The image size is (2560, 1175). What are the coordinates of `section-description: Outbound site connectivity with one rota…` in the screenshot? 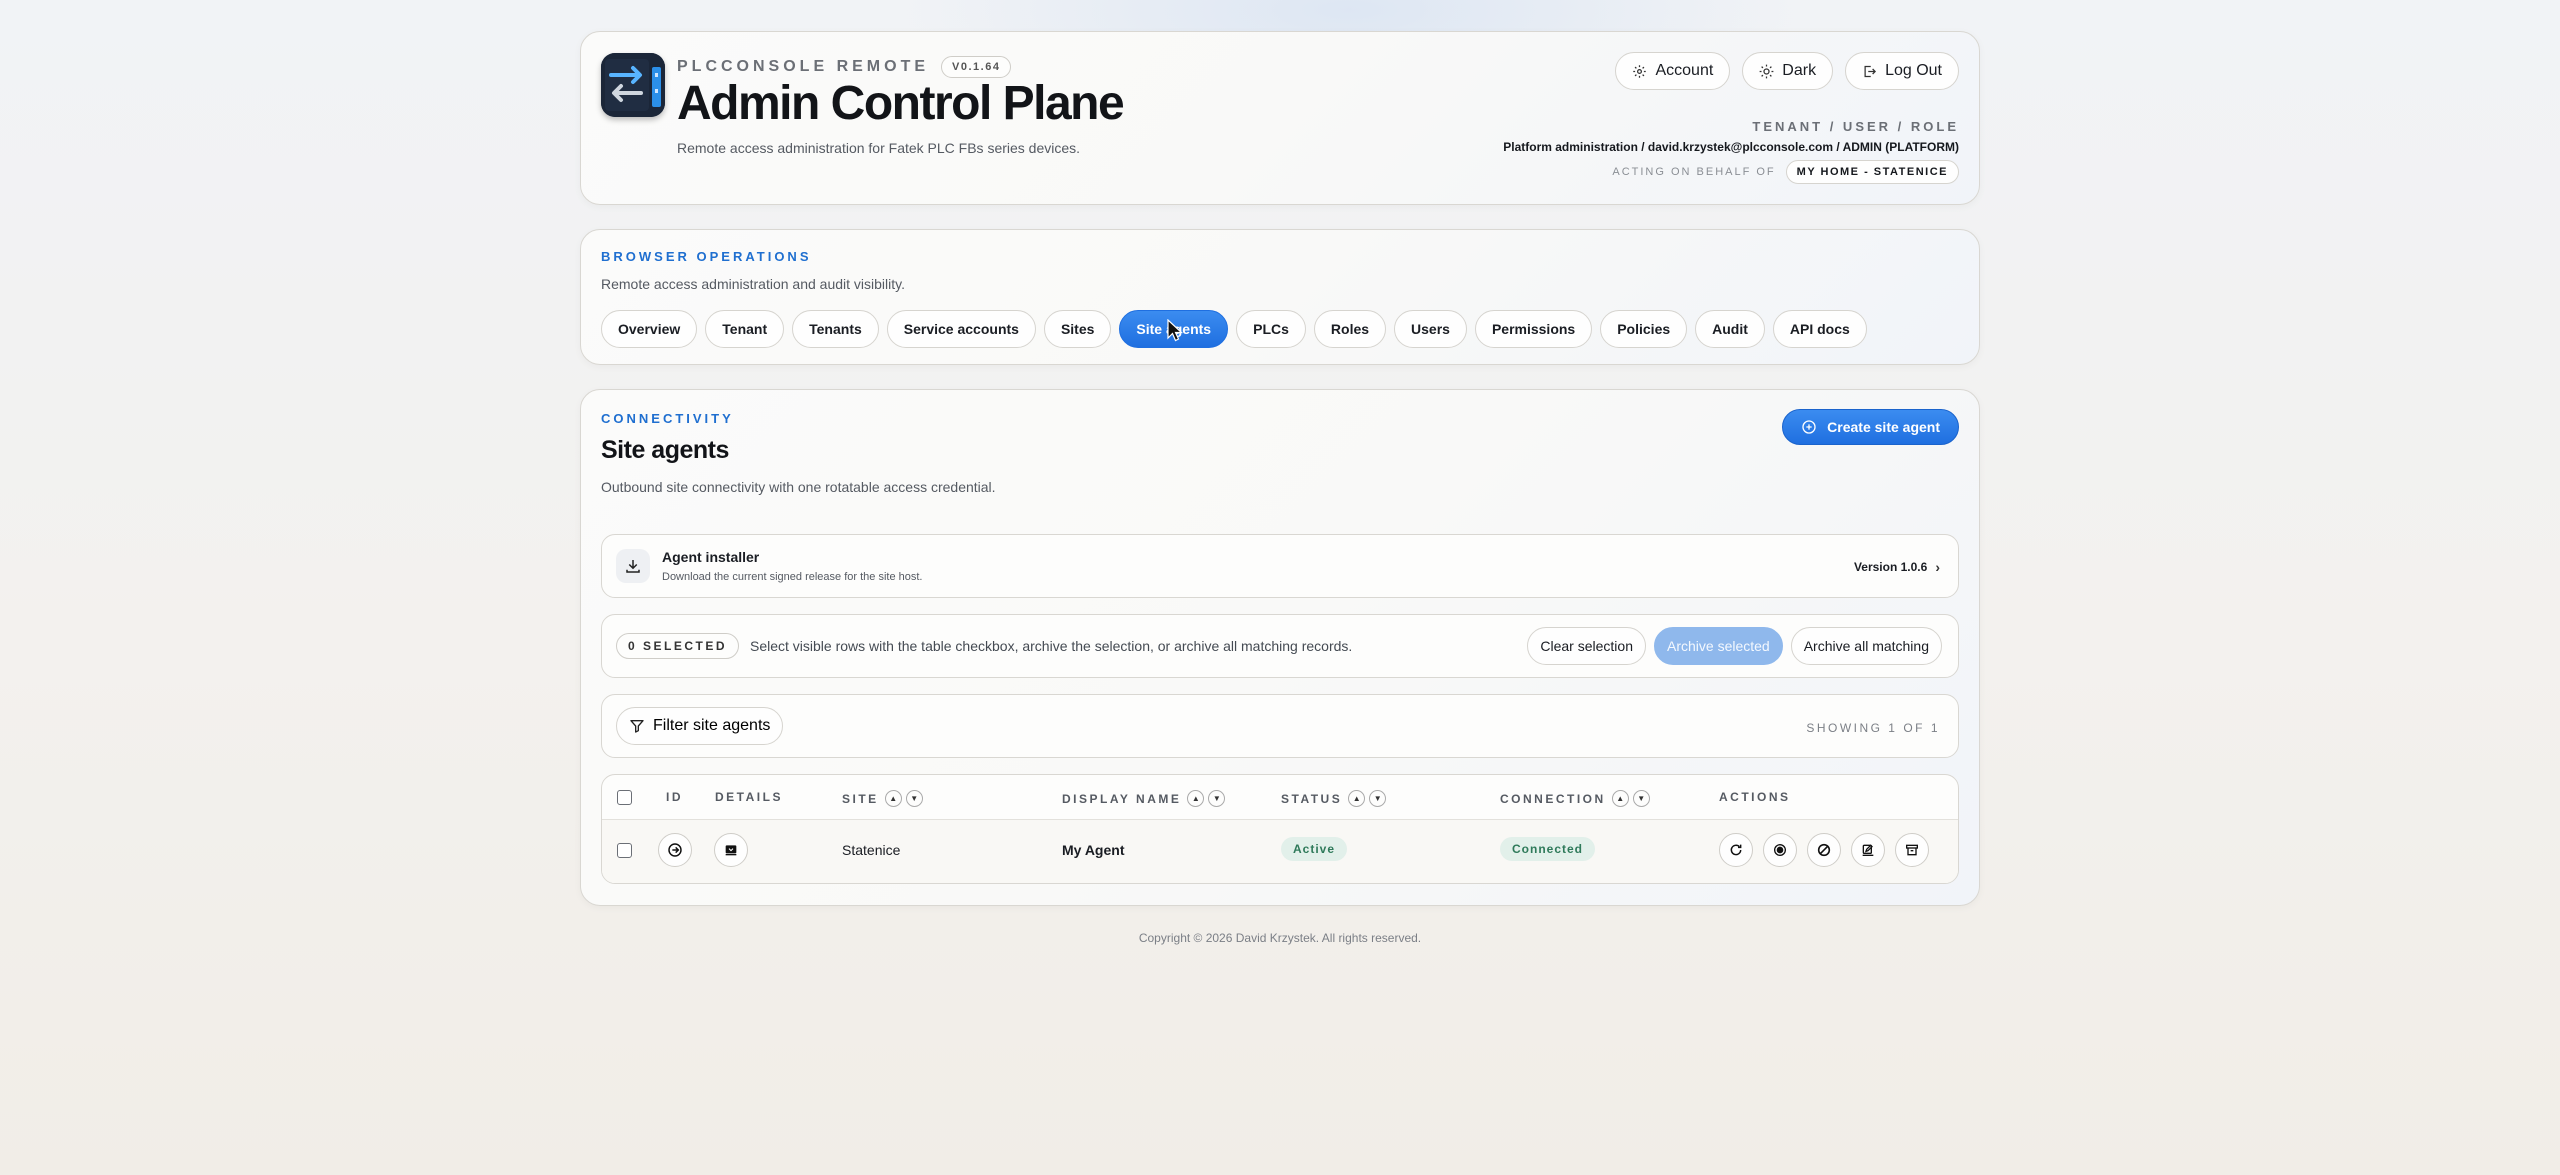 It's located at (798, 487).